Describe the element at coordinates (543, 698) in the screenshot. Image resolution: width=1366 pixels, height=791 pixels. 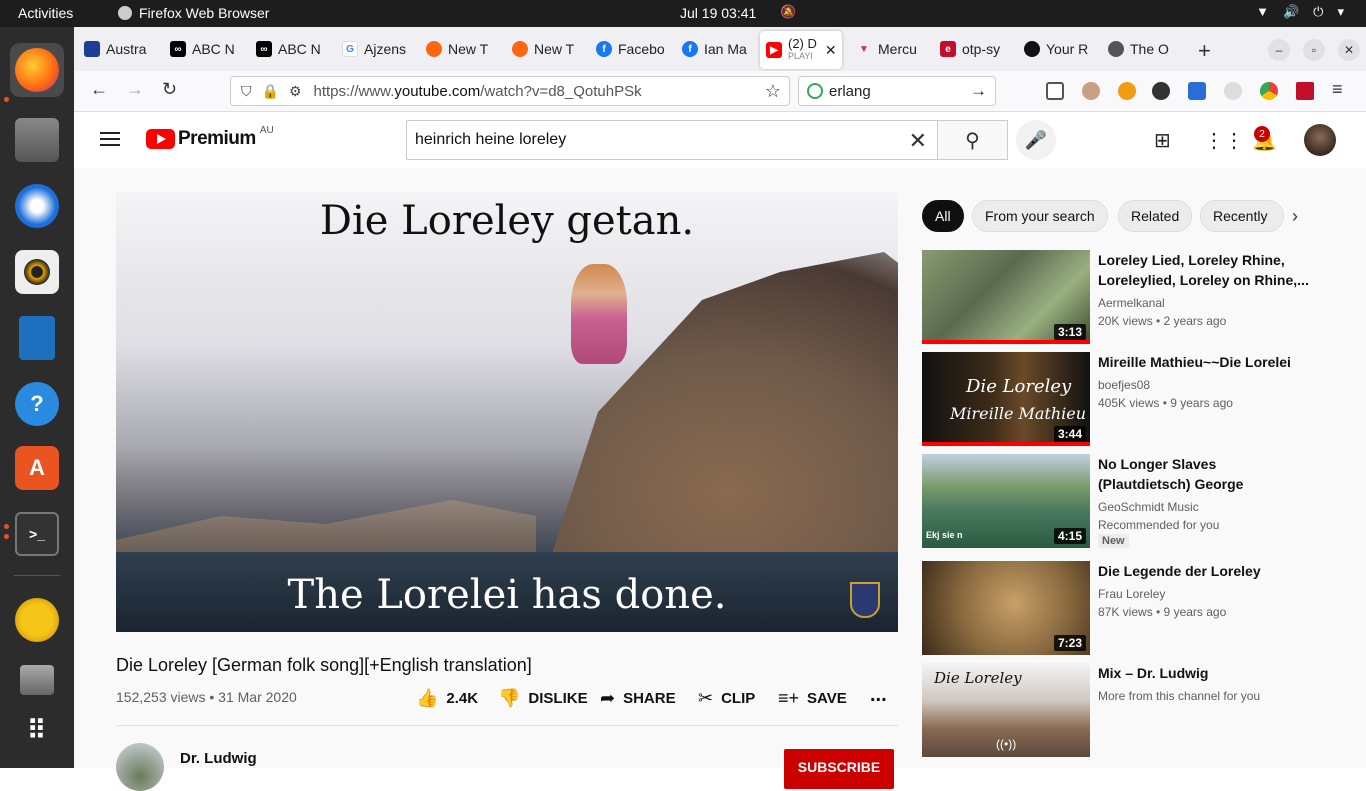
I see `dislike-button: 👎 DISLIKE` at that location.